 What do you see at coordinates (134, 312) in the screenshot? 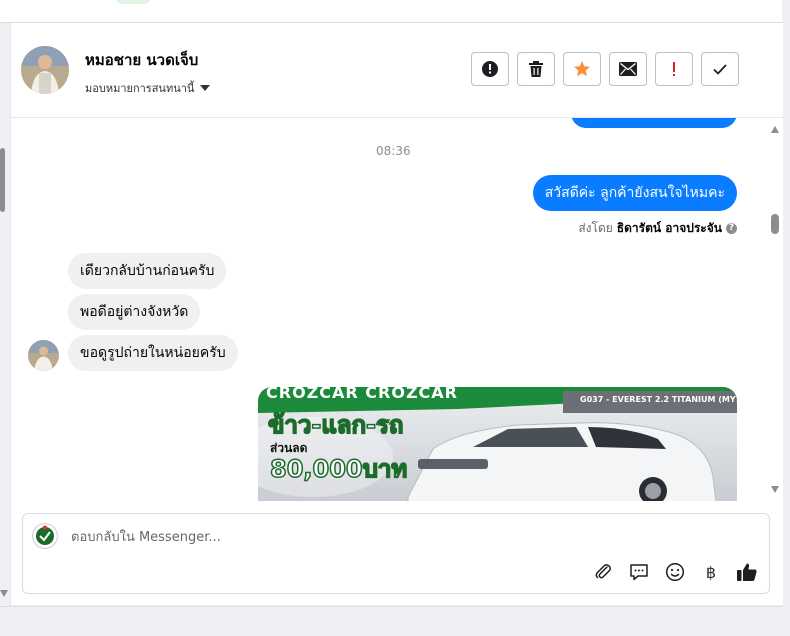
I see `incoming-message-bubble: พอดีอยู่ต่างจังหวัด` at bounding box center [134, 312].